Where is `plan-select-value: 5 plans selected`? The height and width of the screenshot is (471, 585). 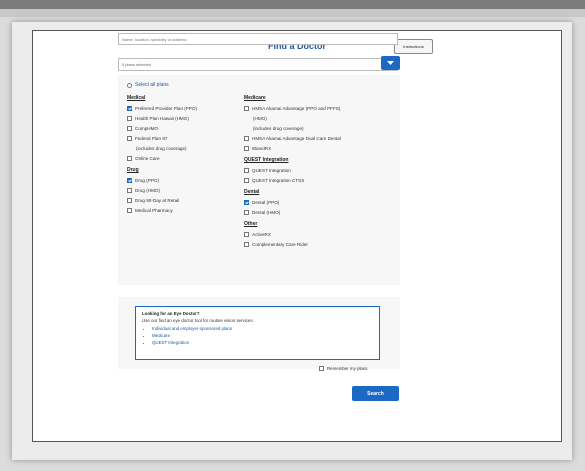 plan-select-value: 5 plans selected is located at coordinates (136, 64).